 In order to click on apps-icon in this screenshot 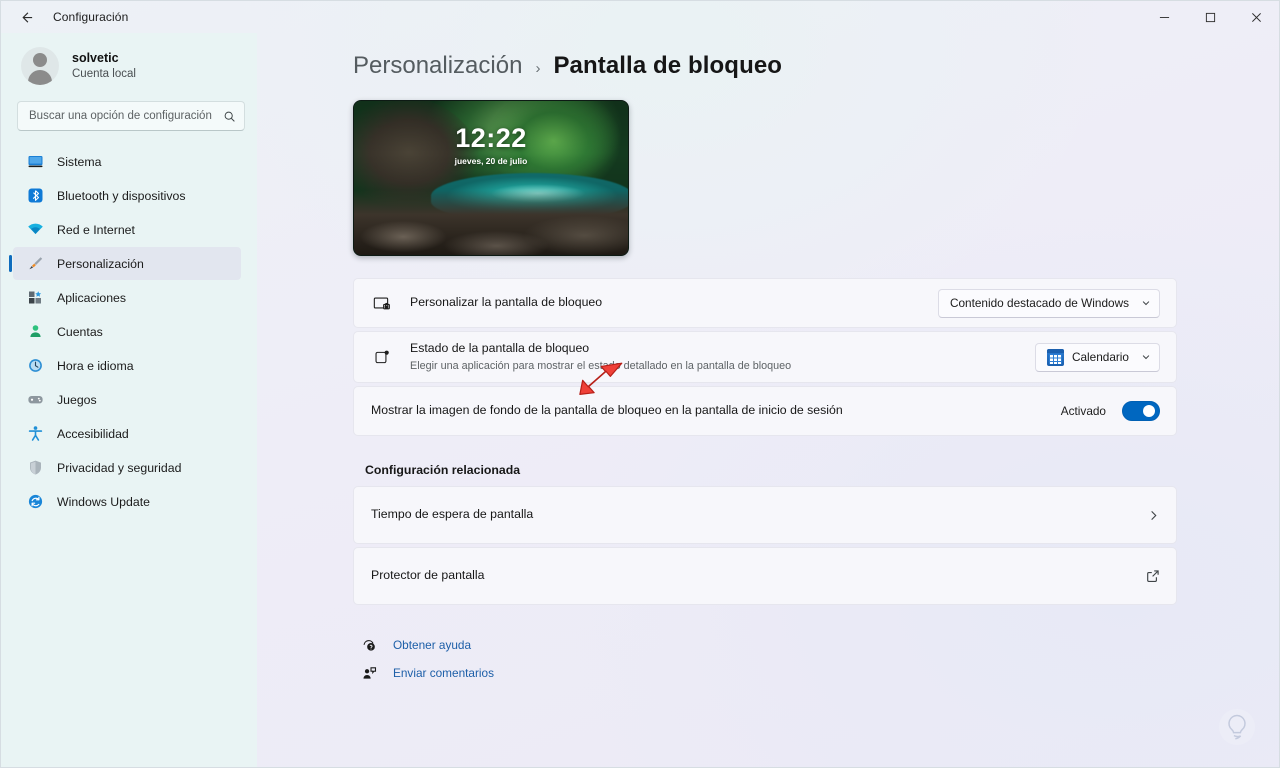, I will do `click(35, 297)`.